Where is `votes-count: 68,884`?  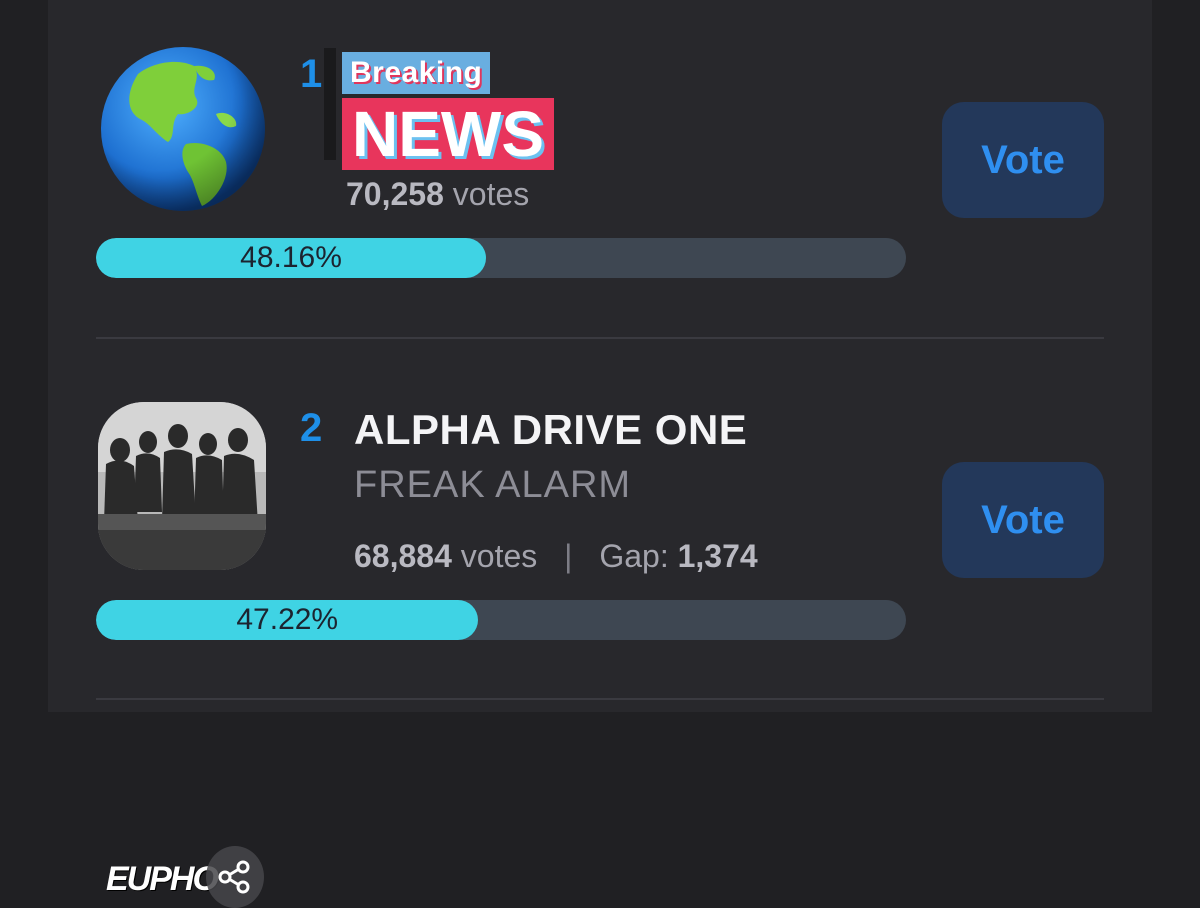 votes-count: 68,884 is located at coordinates (403, 556).